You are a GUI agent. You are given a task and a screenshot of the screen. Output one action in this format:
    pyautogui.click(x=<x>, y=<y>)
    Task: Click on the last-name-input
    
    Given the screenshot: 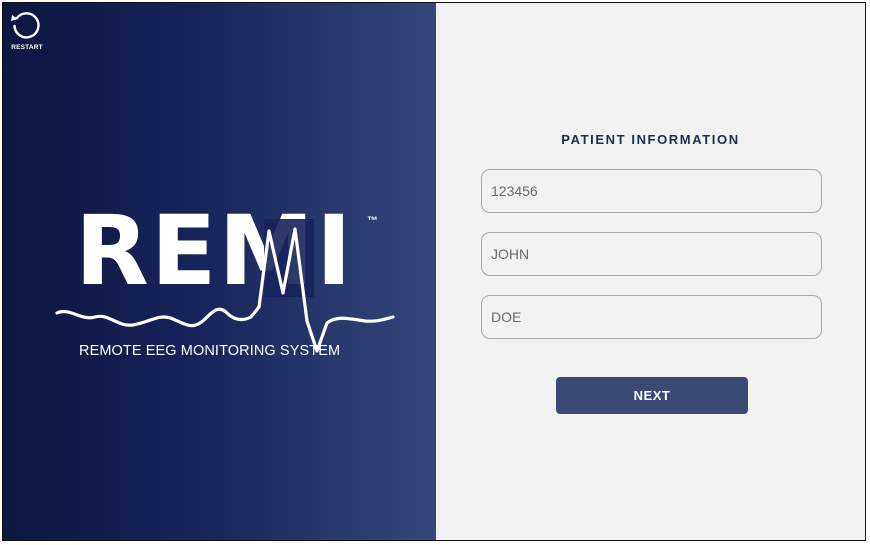 What is the action you would take?
    pyautogui.click(x=651, y=317)
    